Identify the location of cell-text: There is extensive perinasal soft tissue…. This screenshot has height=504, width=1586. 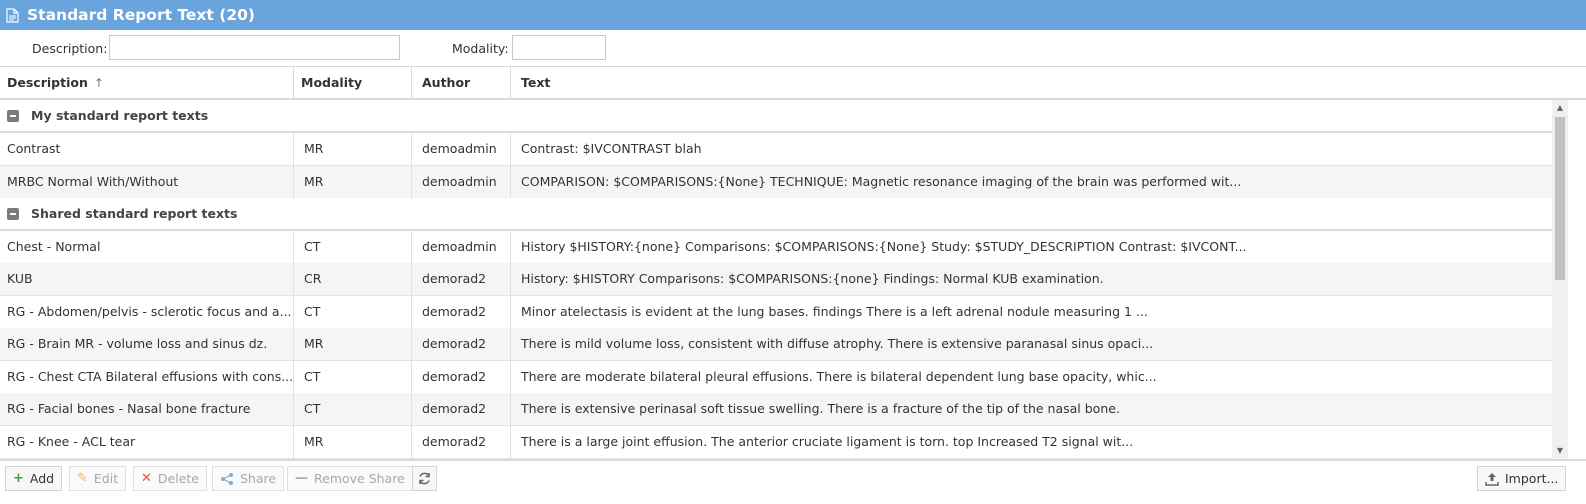
(820, 408).